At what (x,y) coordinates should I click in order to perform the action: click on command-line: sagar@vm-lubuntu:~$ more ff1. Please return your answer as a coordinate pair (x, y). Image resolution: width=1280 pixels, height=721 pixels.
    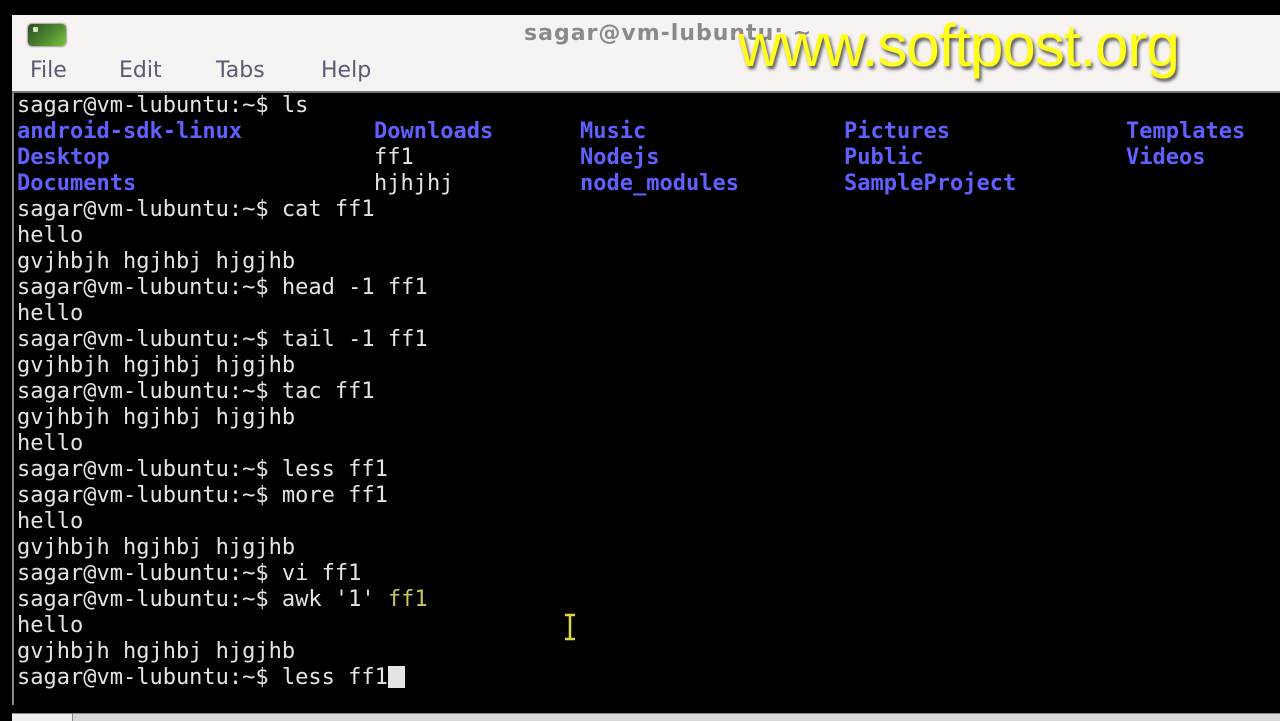
    Looking at the image, I should click on (202, 496).